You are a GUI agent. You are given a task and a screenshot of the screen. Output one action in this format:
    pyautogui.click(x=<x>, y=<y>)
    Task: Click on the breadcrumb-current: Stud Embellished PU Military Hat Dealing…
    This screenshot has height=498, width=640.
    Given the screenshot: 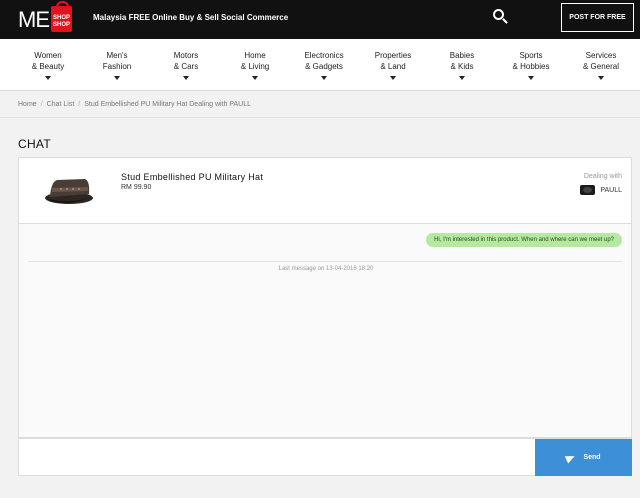 What is the action you would take?
    pyautogui.click(x=167, y=104)
    